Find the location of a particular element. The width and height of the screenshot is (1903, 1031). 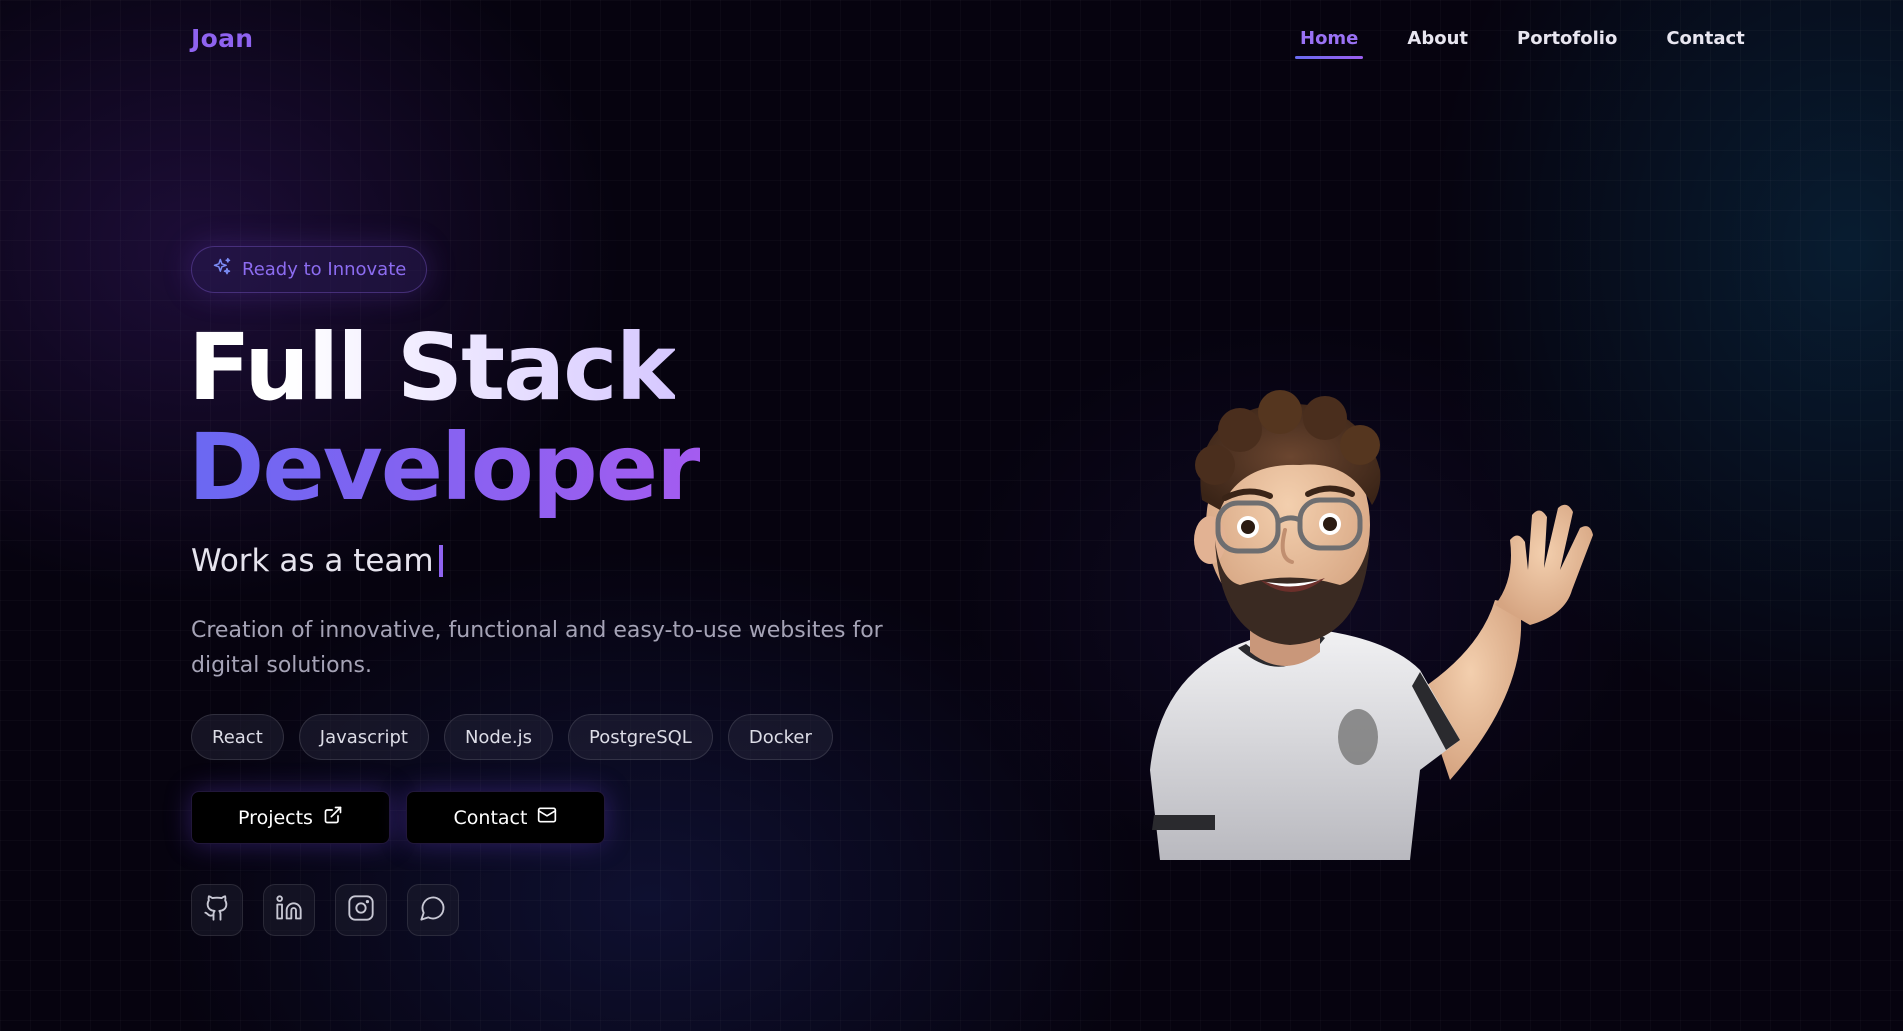

github-icon is located at coordinates (217, 910).